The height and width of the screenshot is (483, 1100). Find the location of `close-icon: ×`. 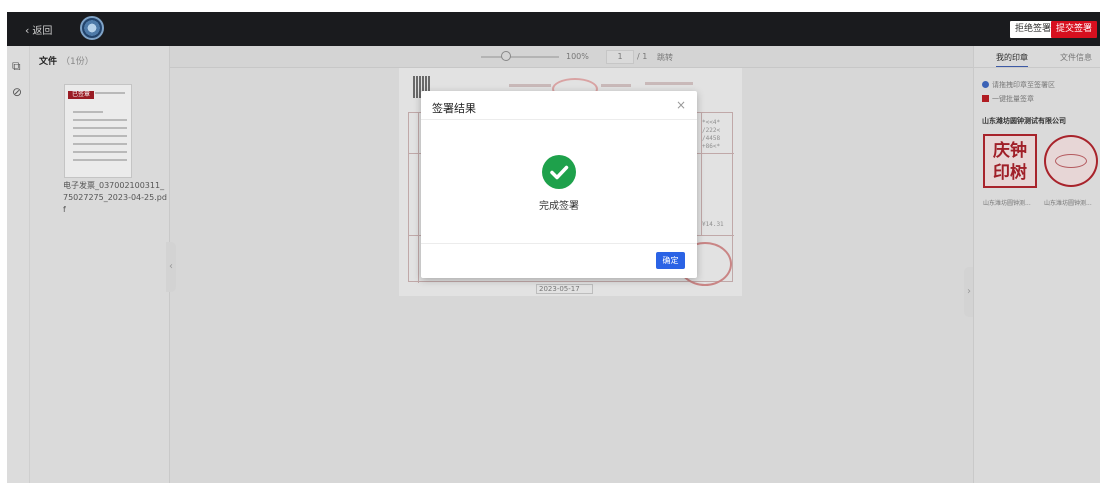

close-icon: × is located at coordinates (681, 105).